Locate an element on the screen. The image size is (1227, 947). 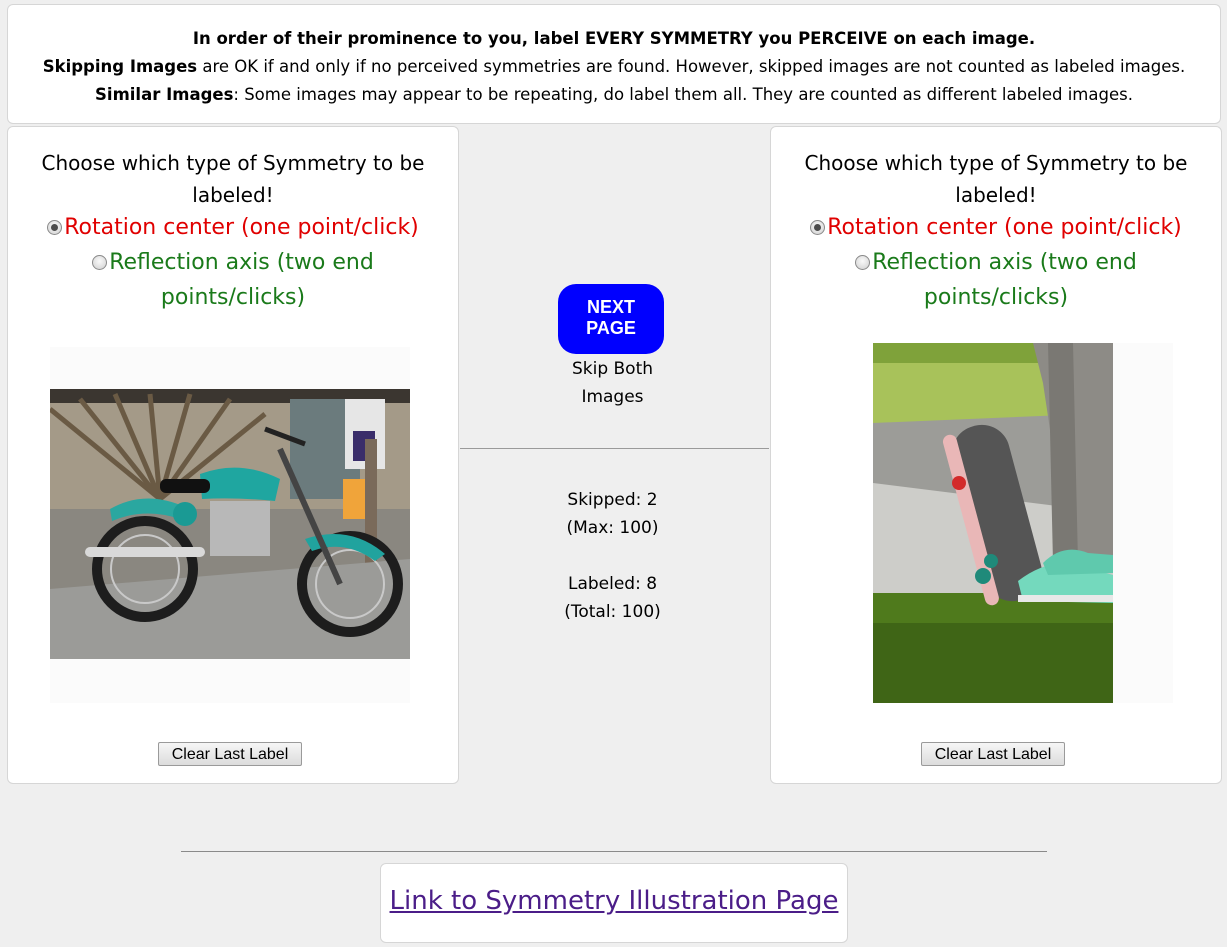
next-button-line-1: NEXT is located at coordinates (611, 307).